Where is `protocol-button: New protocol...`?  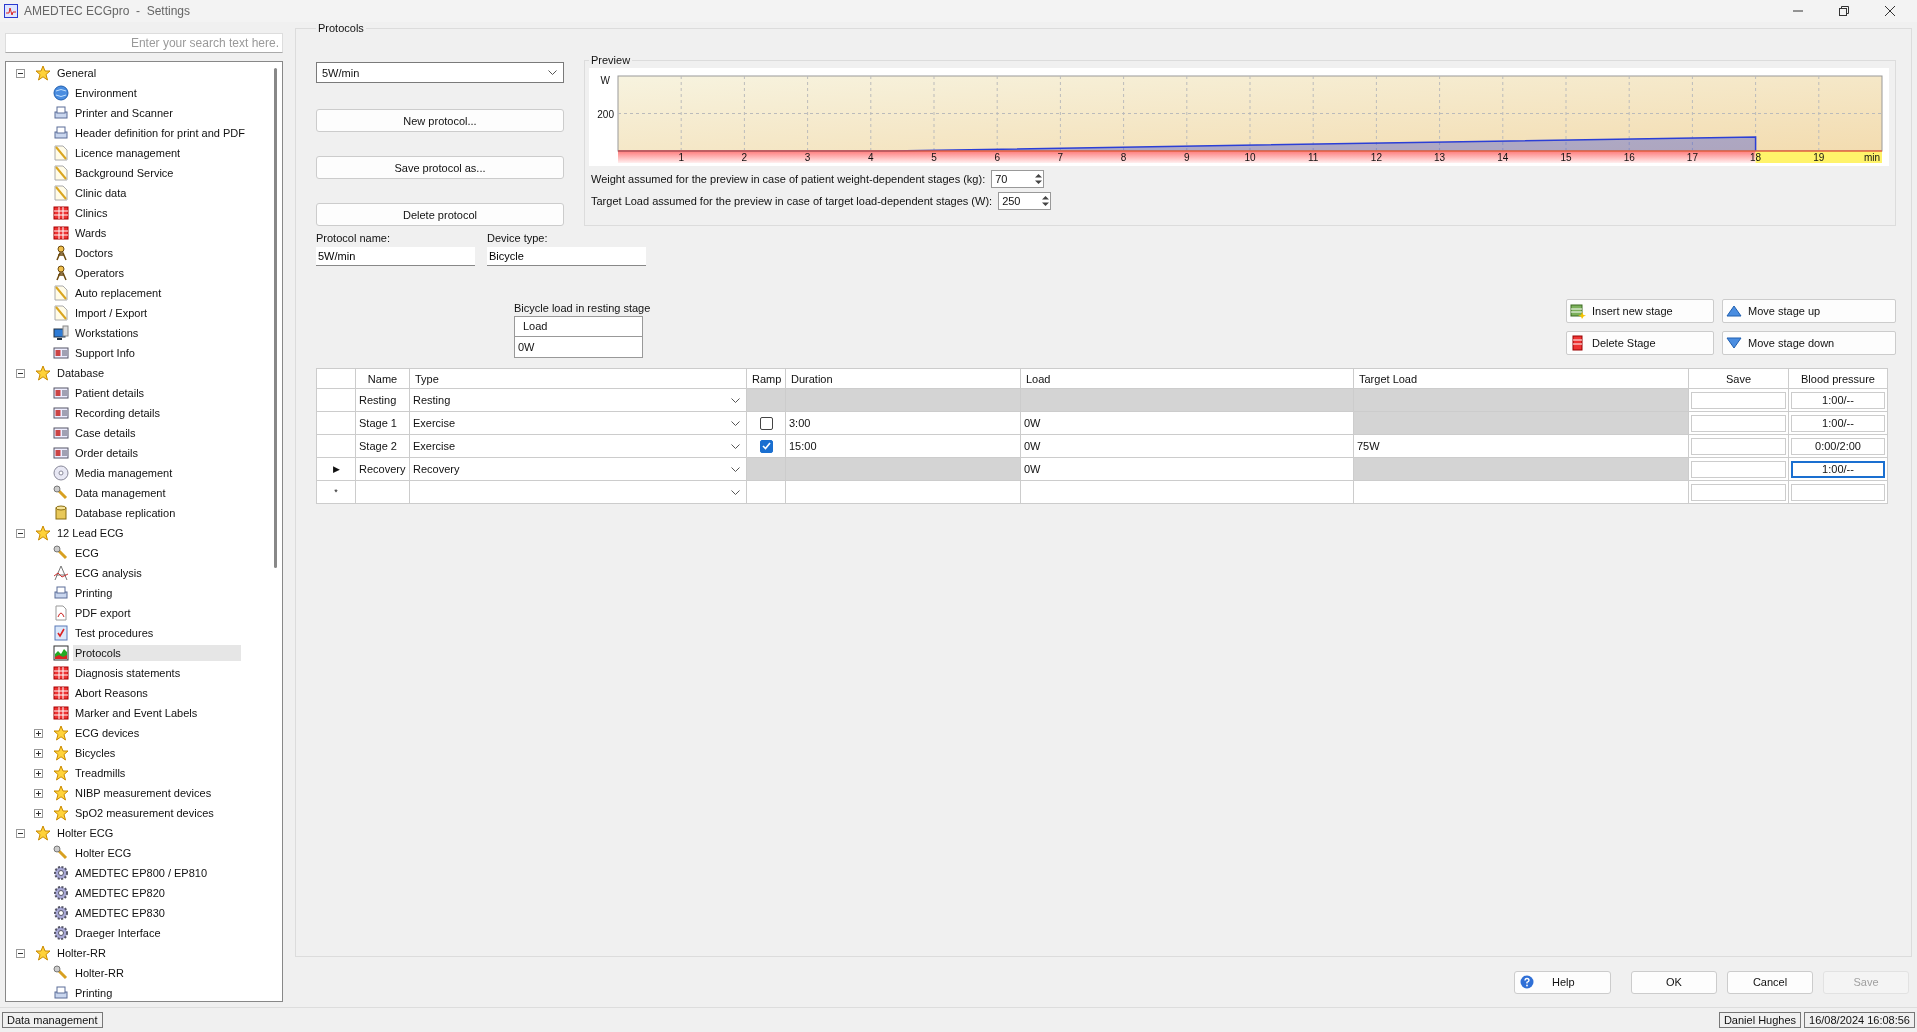 protocol-button: New protocol... is located at coordinates (440, 120).